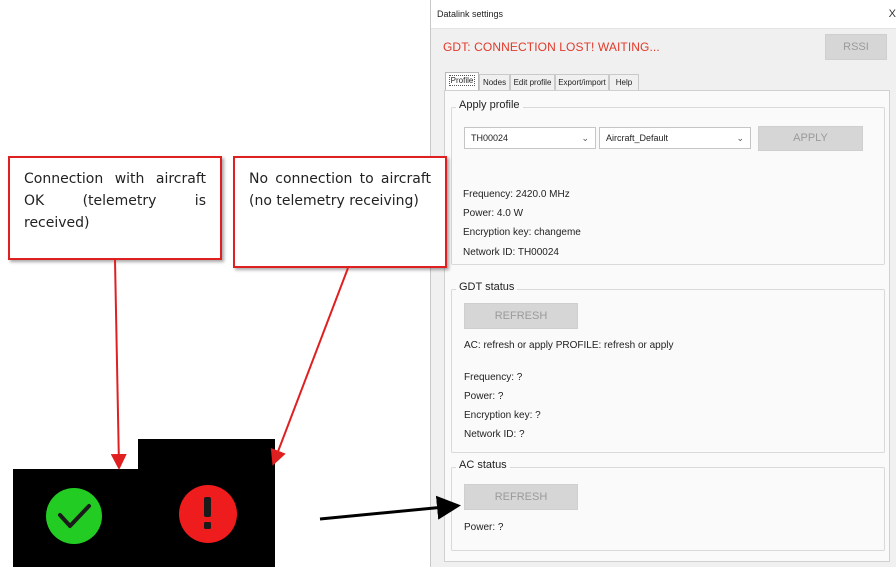  Describe the element at coordinates (484, 527) in the screenshot. I see `ac-power: Power: ?` at that location.